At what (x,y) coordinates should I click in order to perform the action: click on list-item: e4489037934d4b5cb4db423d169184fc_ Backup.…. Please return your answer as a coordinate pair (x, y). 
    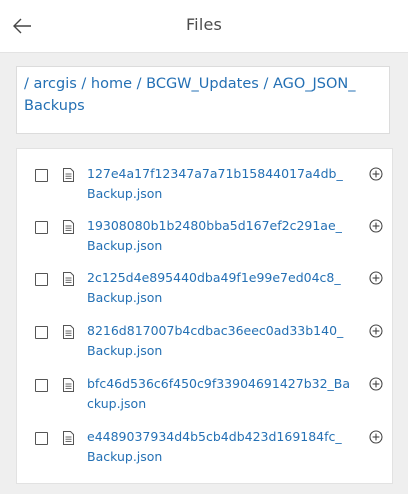
    Looking at the image, I should click on (204, 438).